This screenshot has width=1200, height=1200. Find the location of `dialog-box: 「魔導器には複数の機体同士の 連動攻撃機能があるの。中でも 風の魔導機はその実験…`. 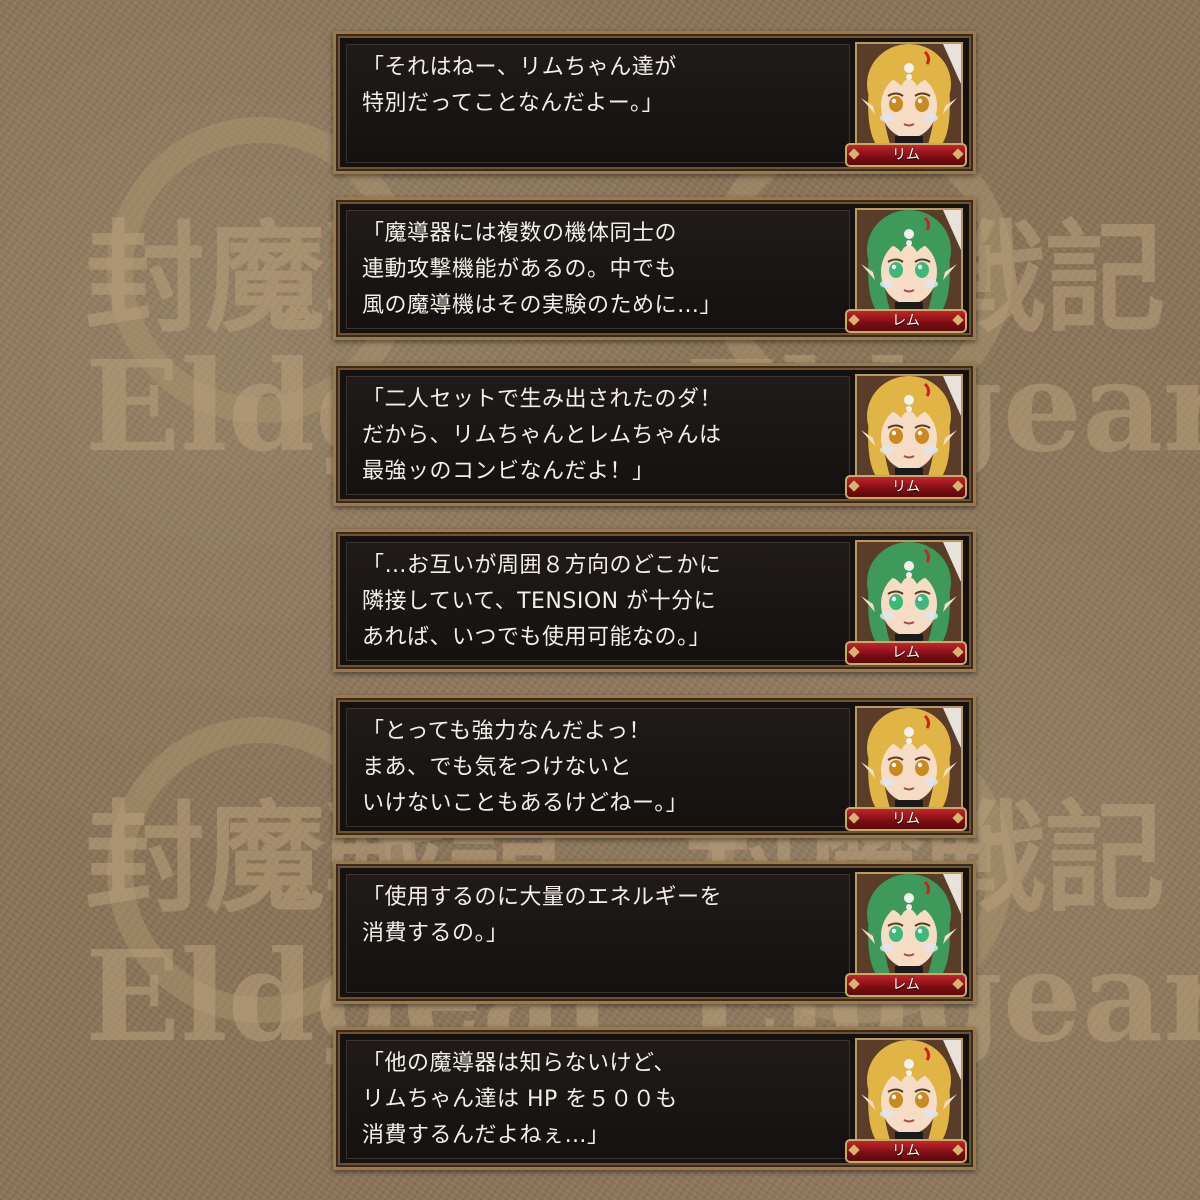

dialog-box: 「魔導器には複数の機体同士の 連動攻撃機能があるの。中でも 風の魔導機はその実験… is located at coordinates (654, 268).